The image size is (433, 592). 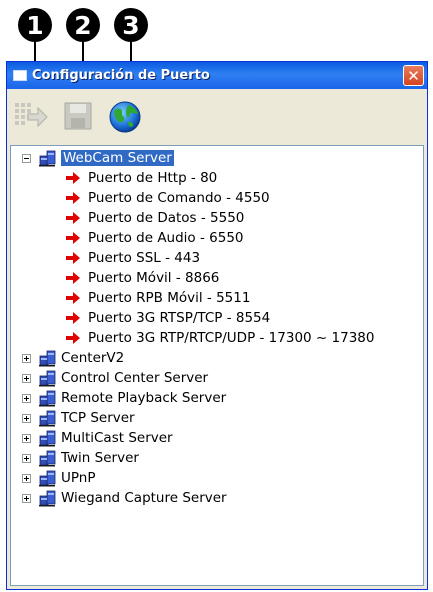 I want to click on port-label: Puerto 3G RTSP/TCP - 8554, so click(x=179, y=318).